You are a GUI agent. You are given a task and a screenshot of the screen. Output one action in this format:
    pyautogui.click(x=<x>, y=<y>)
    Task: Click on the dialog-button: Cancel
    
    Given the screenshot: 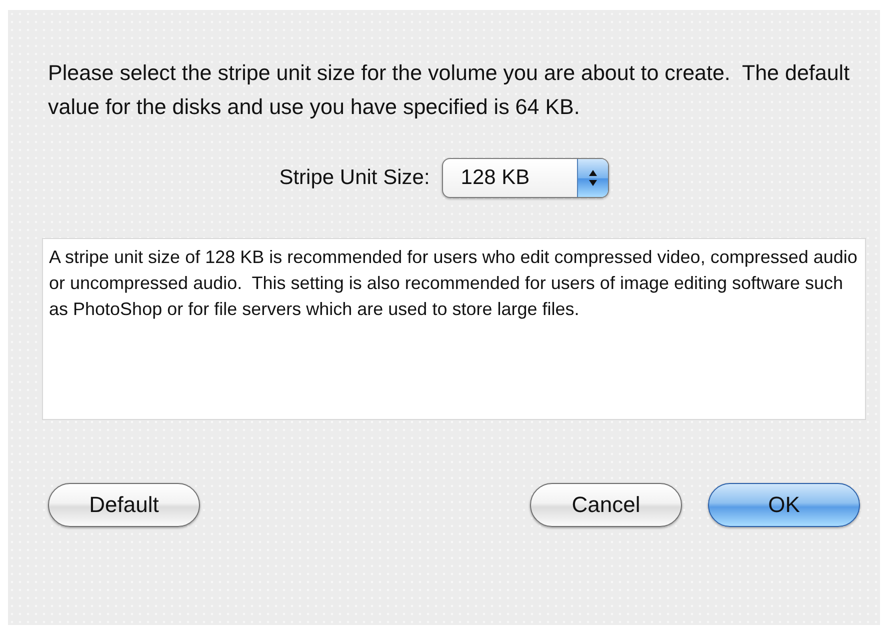 What is the action you would take?
    pyautogui.click(x=606, y=505)
    